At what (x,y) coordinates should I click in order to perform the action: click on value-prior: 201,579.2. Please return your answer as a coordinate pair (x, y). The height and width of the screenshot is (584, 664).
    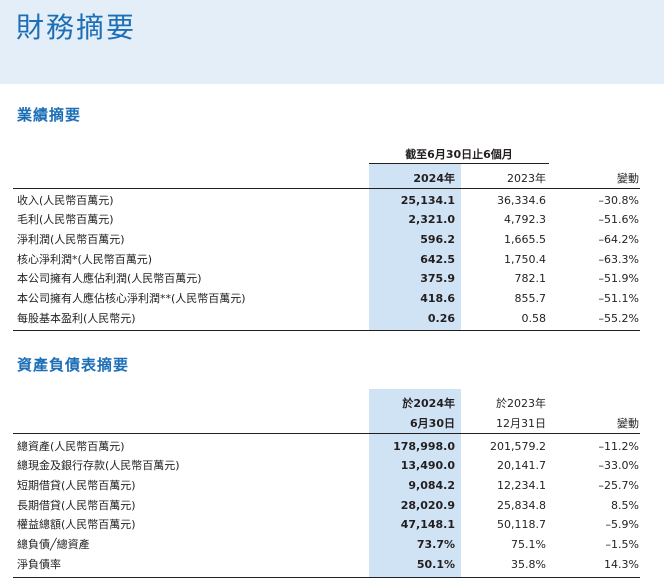
    Looking at the image, I should click on (518, 446).